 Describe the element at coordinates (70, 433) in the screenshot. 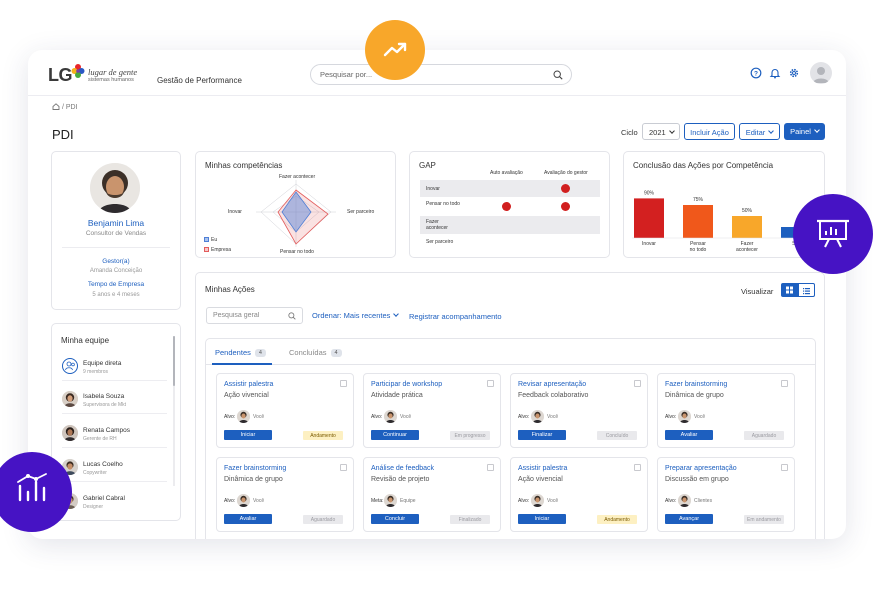

I see `team-avatar` at that location.